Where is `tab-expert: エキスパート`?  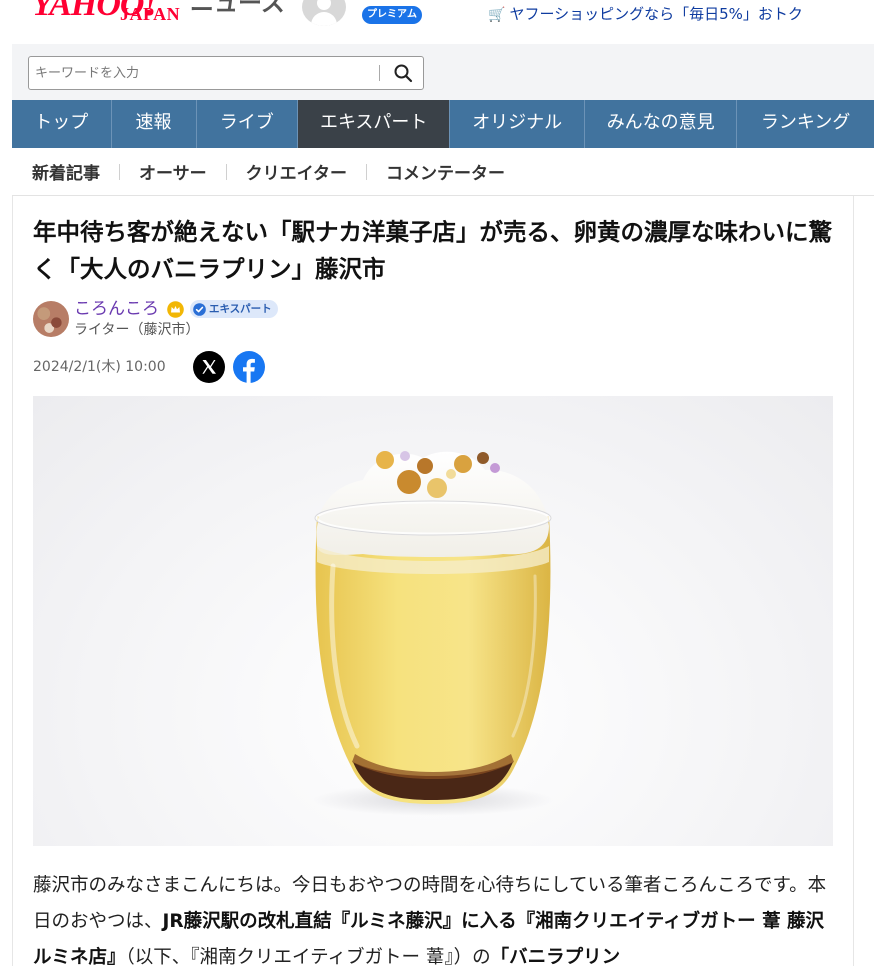
tab-expert: エキスパート is located at coordinates (374, 124).